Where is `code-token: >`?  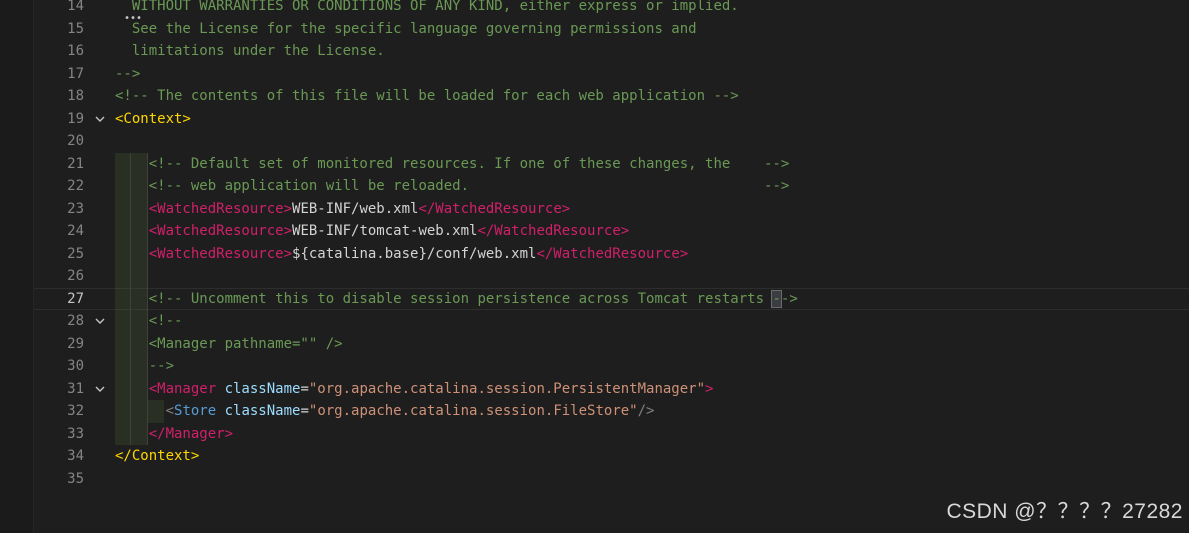
code-token: > is located at coordinates (709, 388).